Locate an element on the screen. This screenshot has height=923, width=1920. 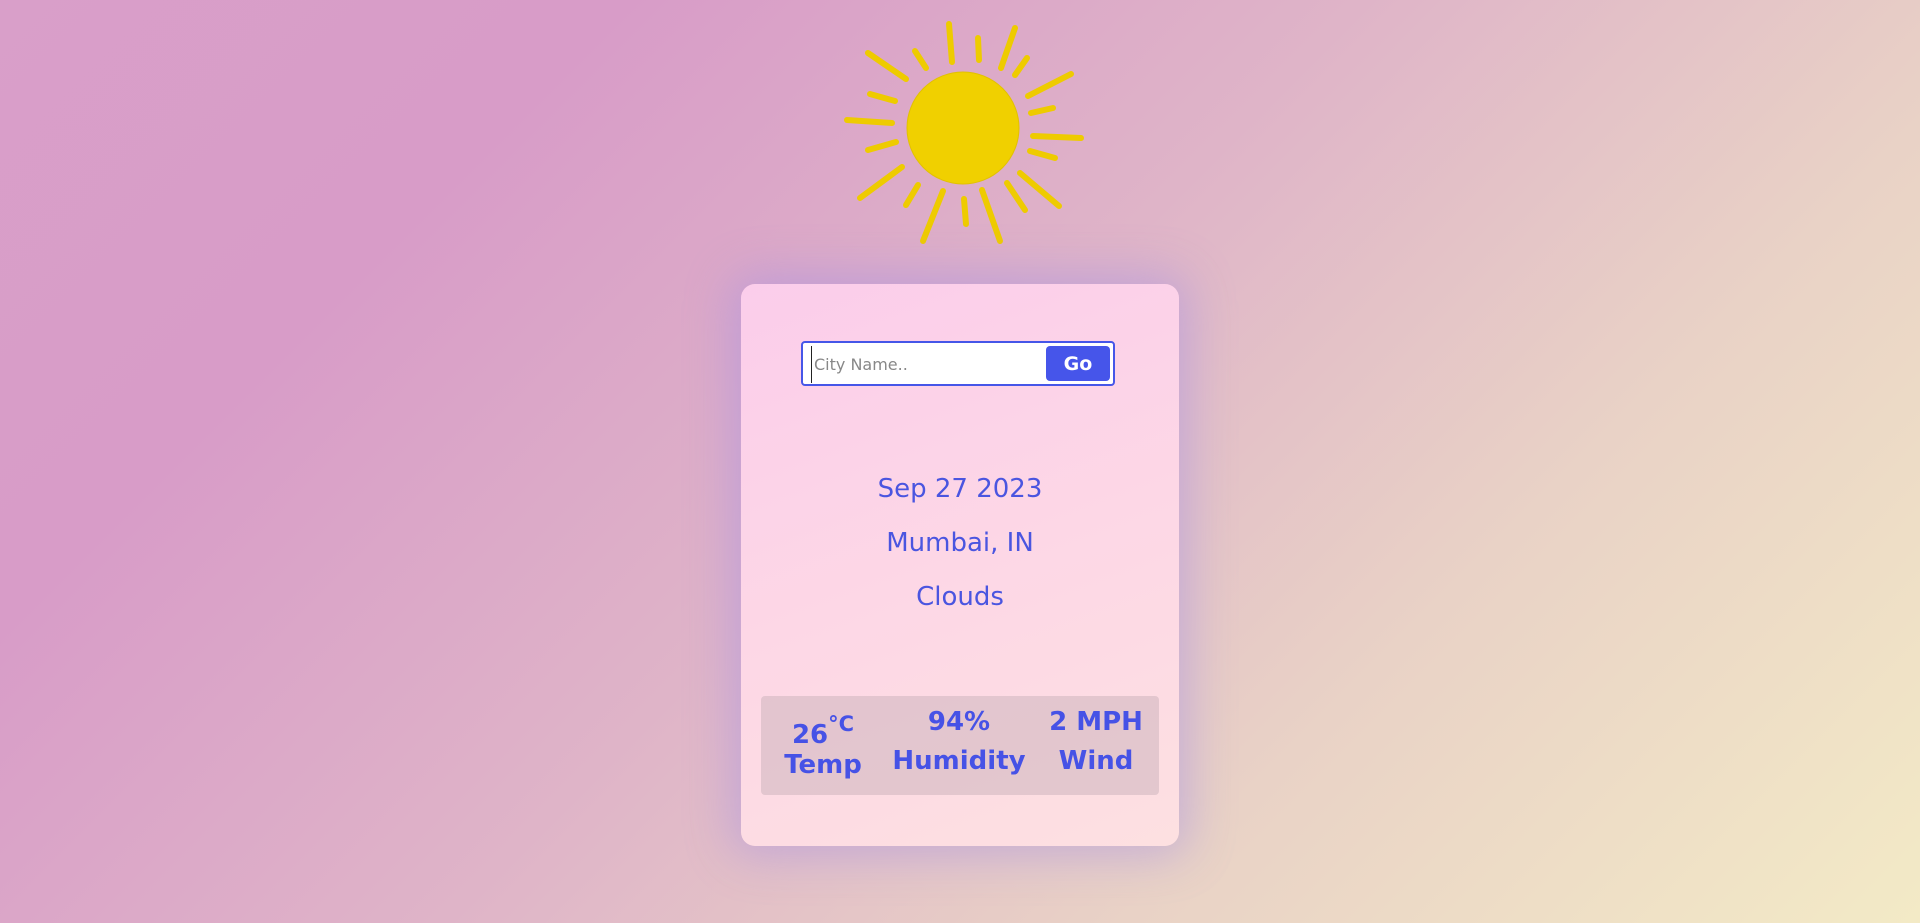
temp-unit: °C is located at coordinates (841, 724).